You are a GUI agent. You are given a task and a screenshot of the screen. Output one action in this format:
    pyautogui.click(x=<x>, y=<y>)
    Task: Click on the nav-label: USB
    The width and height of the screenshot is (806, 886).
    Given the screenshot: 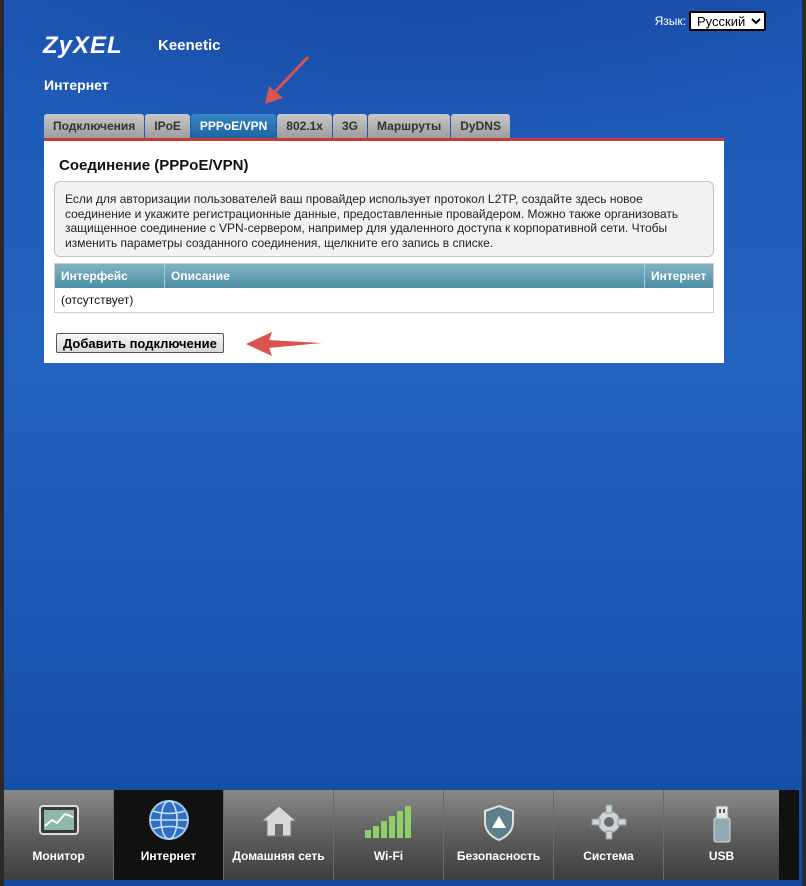 What is the action you would take?
    pyautogui.click(x=721, y=856)
    